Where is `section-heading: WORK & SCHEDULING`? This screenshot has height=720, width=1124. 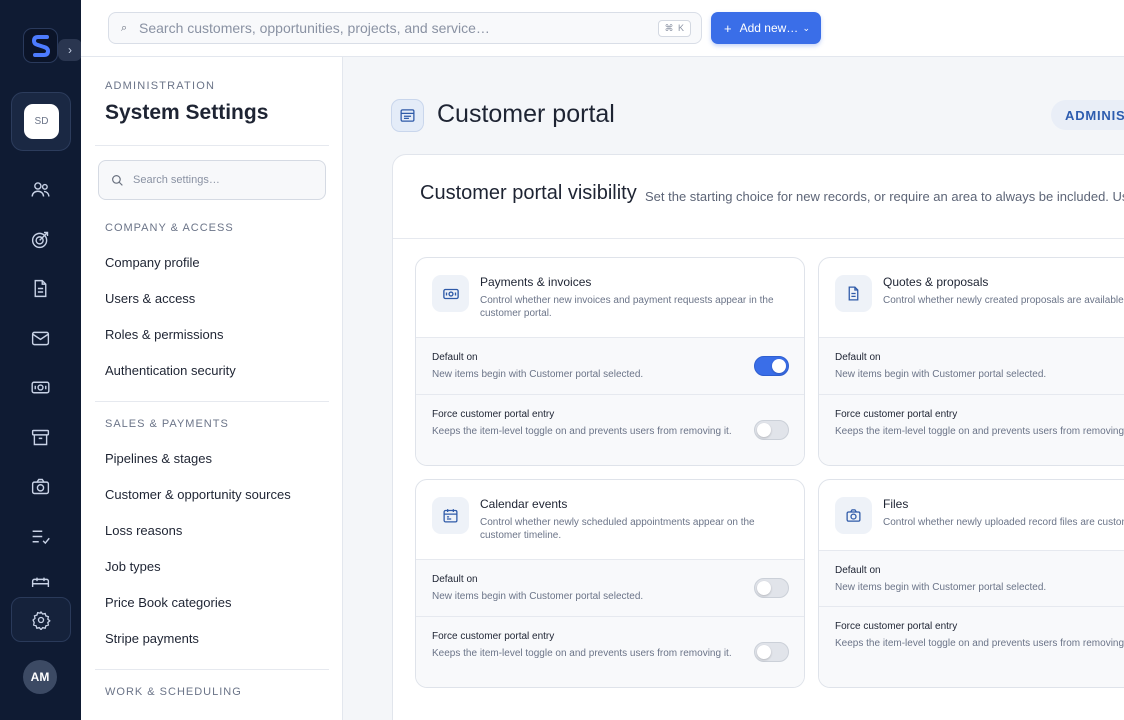 section-heading: WORK & SCHEDULING is located at coordinates (173, 692).